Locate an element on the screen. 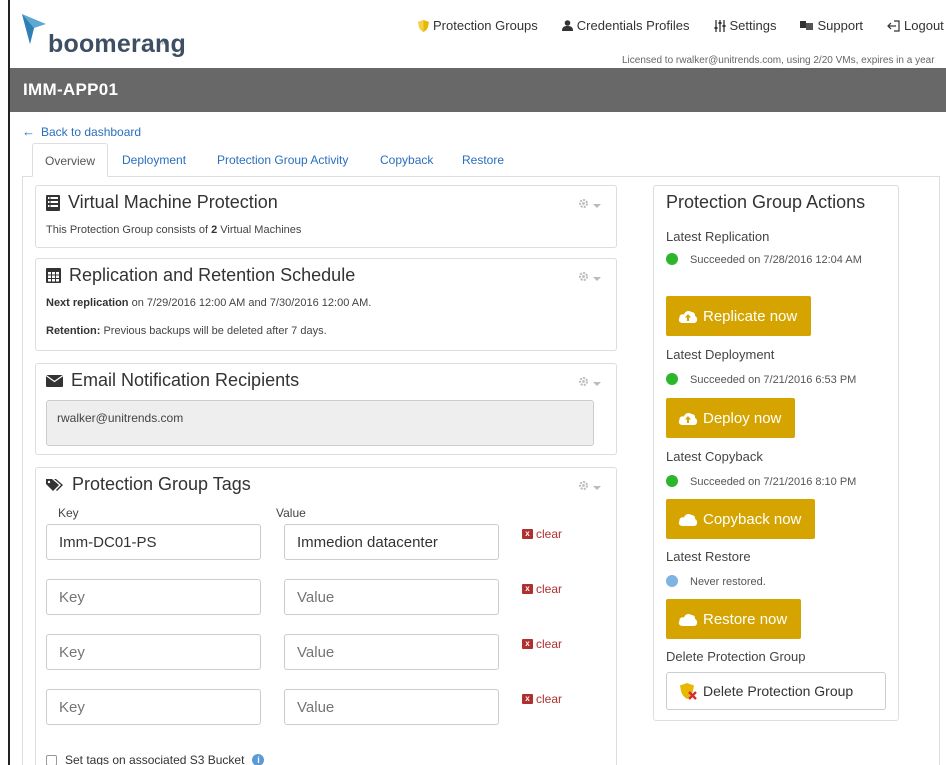 This screenshot has height=765, width=946. nav-settings: Settings is located at coordinates (745, 25).